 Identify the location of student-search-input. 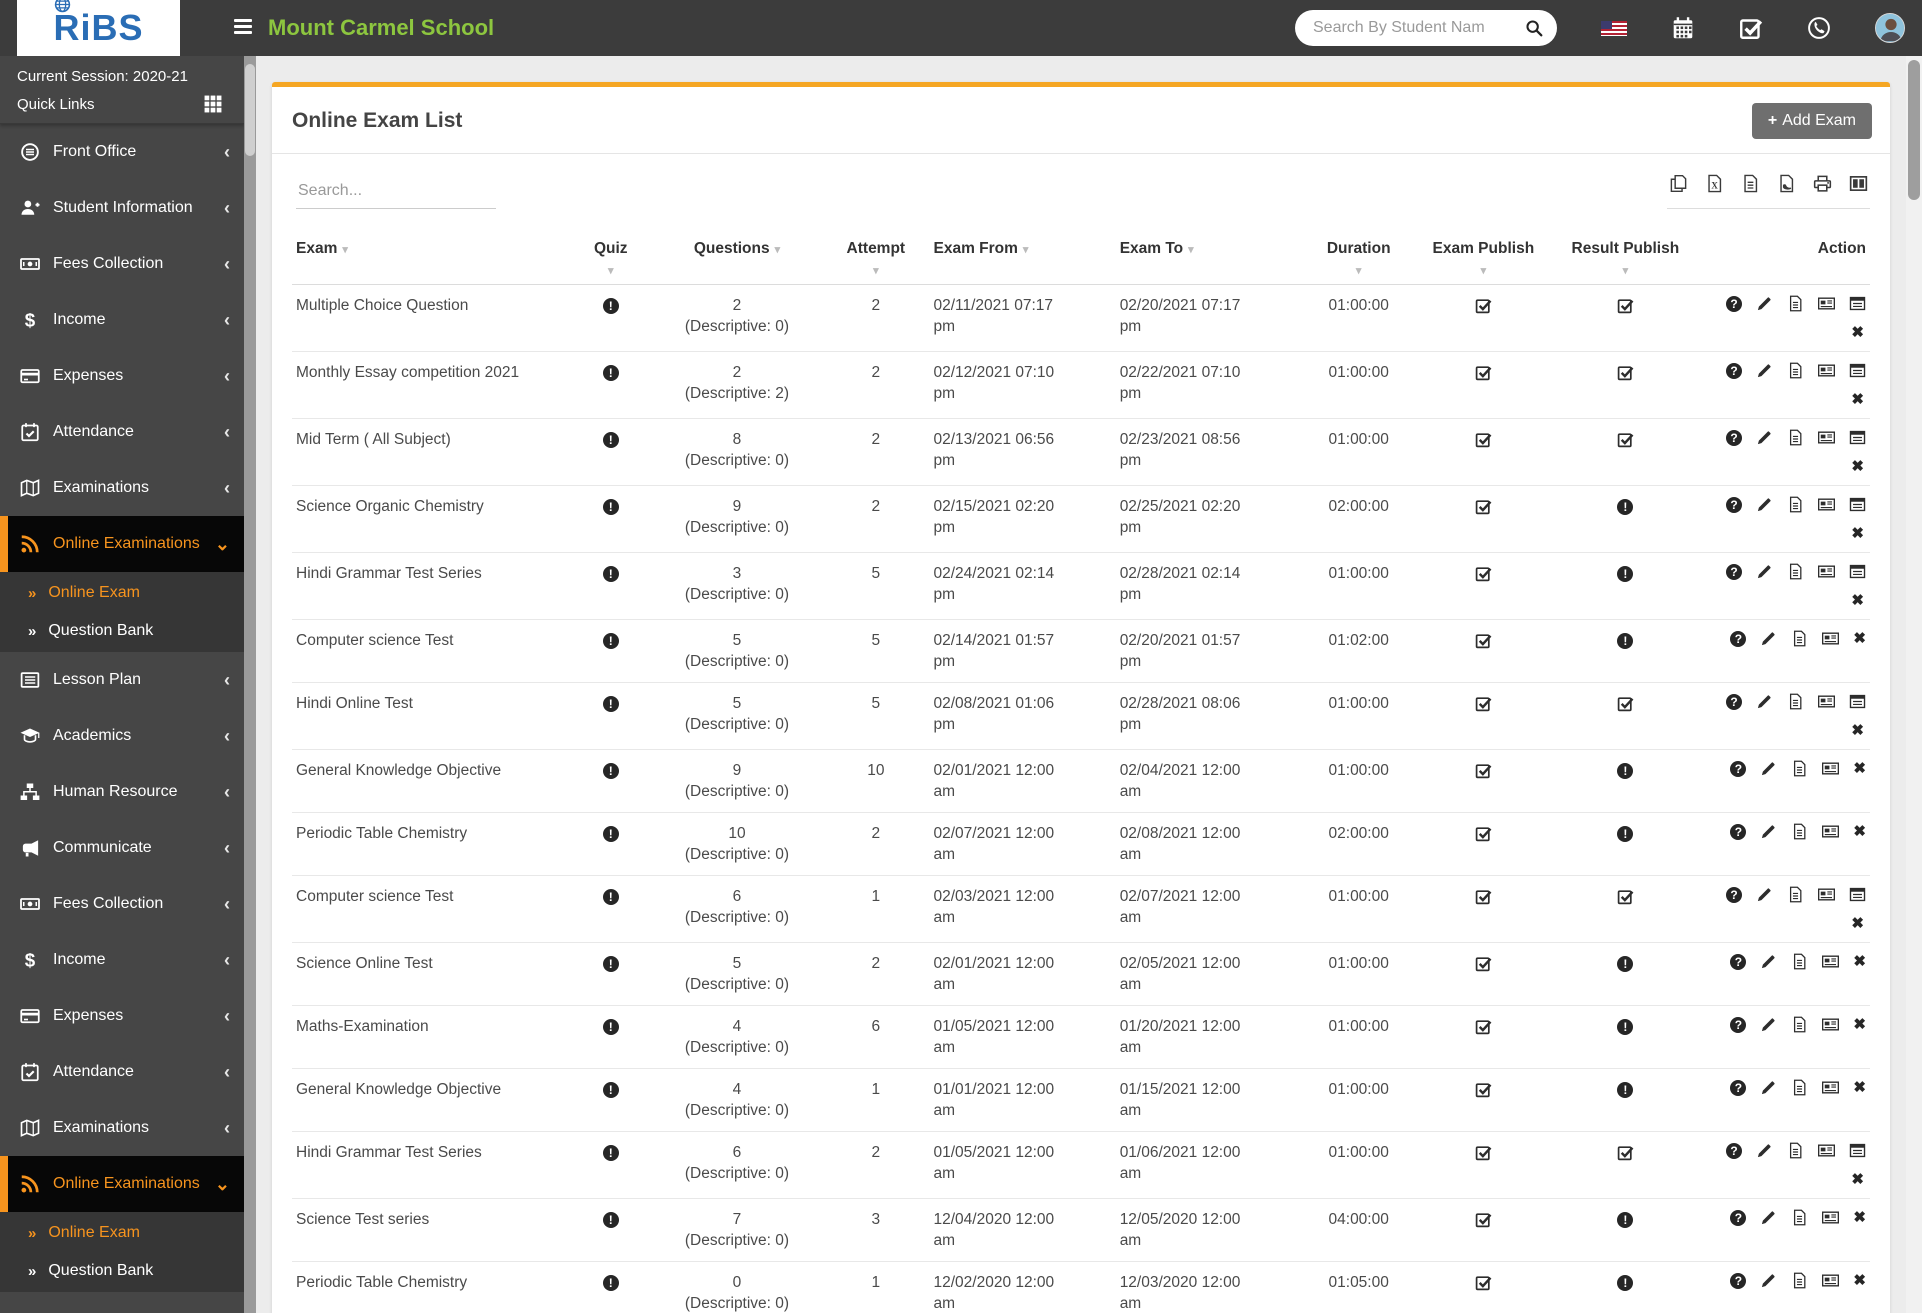
(1419, 28).